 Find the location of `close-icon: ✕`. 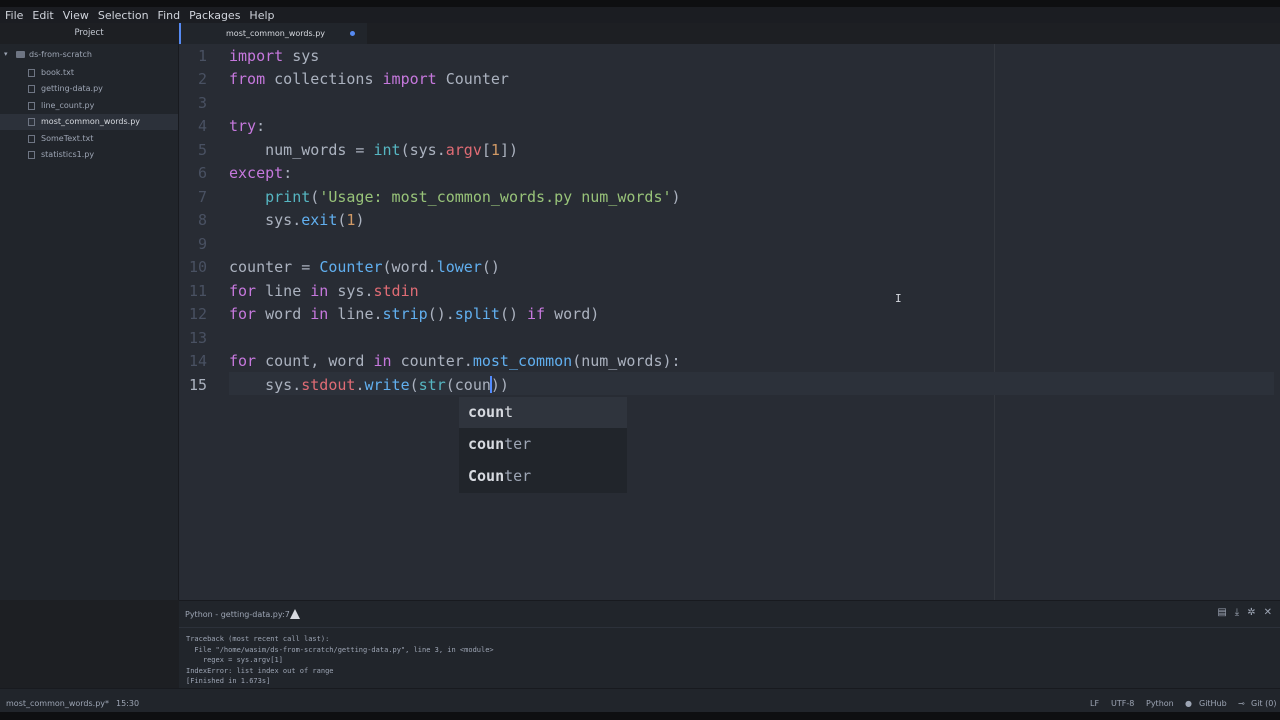

close-icon: ✕ is located at coordinates (1268, 612).